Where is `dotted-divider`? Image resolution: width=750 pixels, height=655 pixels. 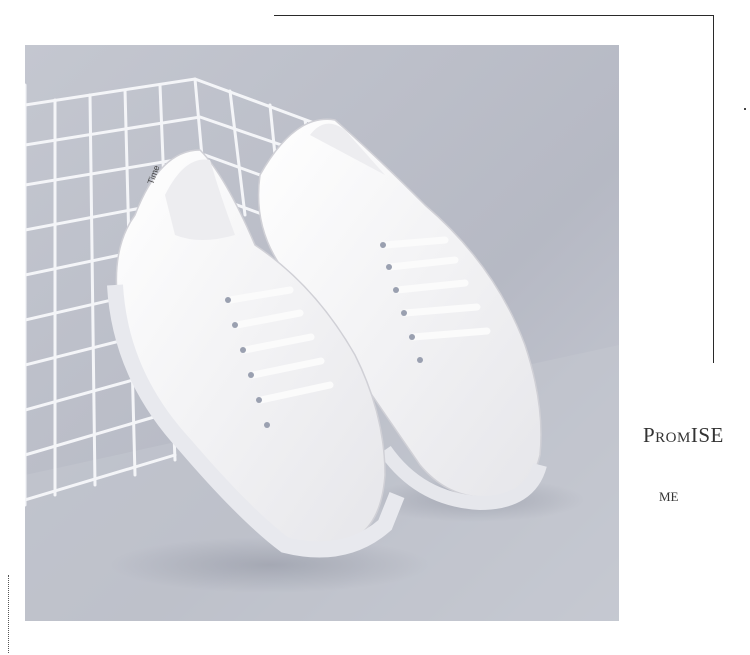
dotted-divider is located at coordinates (8, 614).